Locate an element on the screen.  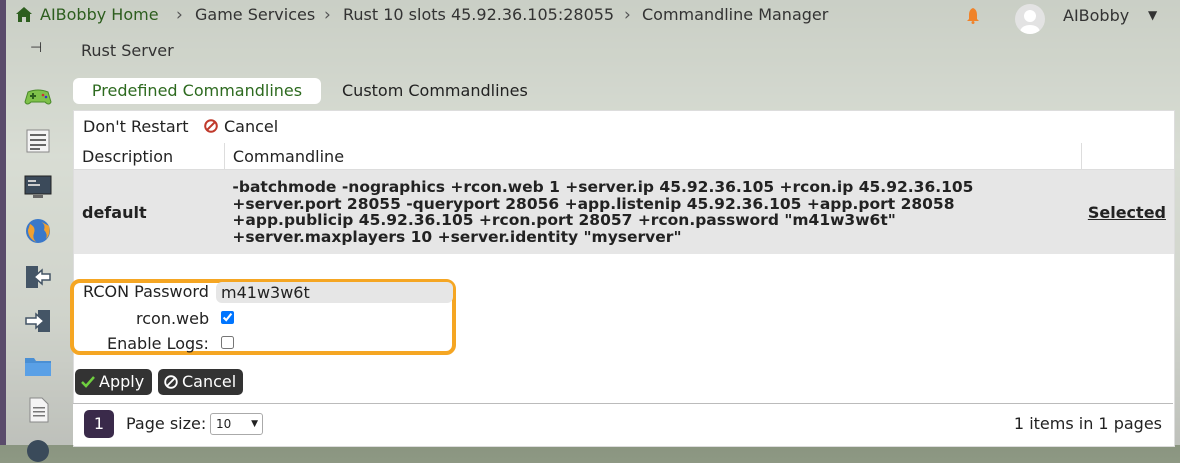
pager: 1 Page size: 10 ▼ 1 items in 1 pages is located at coordinates (623, 424).